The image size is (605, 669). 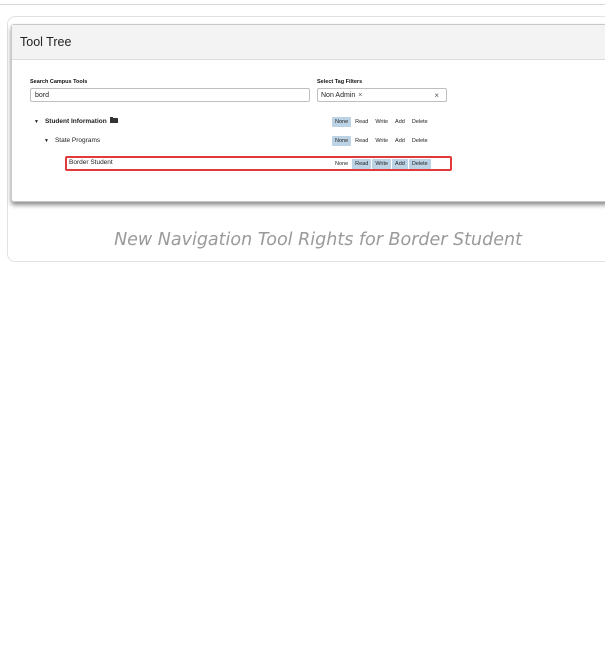 I want to click on tree-item-state-programs: ▼ State Programs, so click(x=72, y=141).